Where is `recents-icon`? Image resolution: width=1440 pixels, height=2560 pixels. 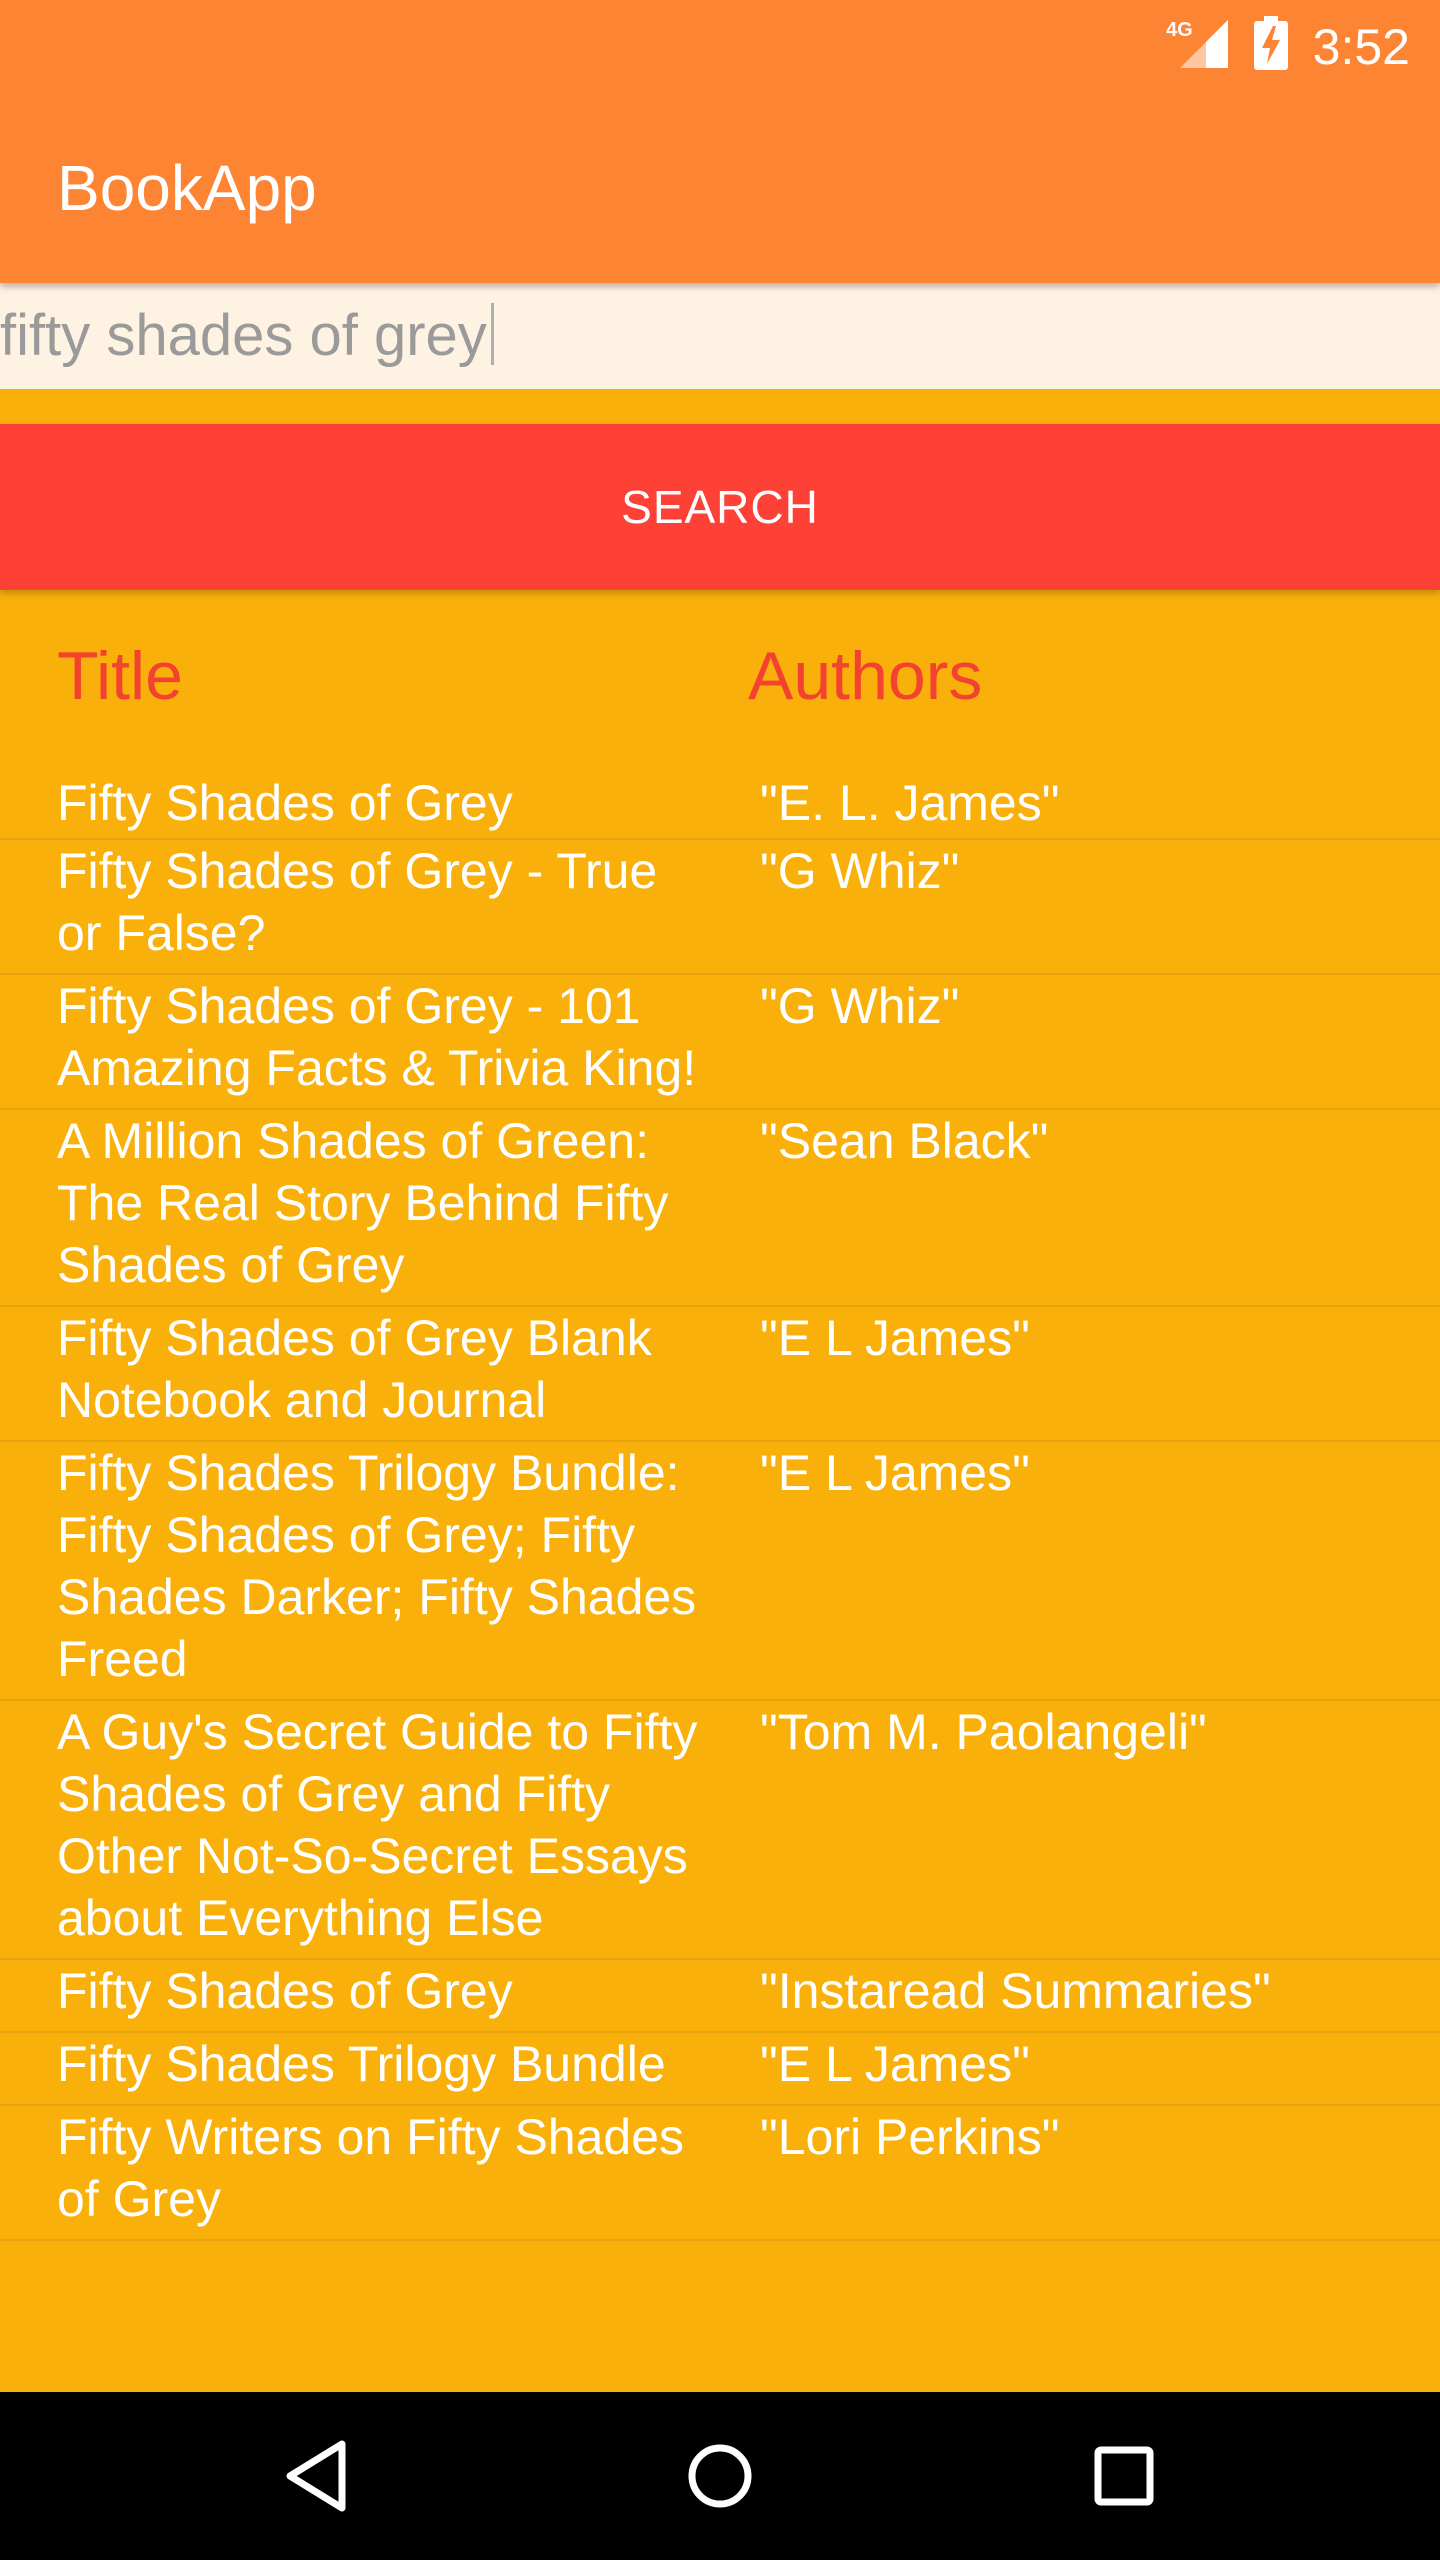
recents-icon is located at coordinates (1124, 2476).